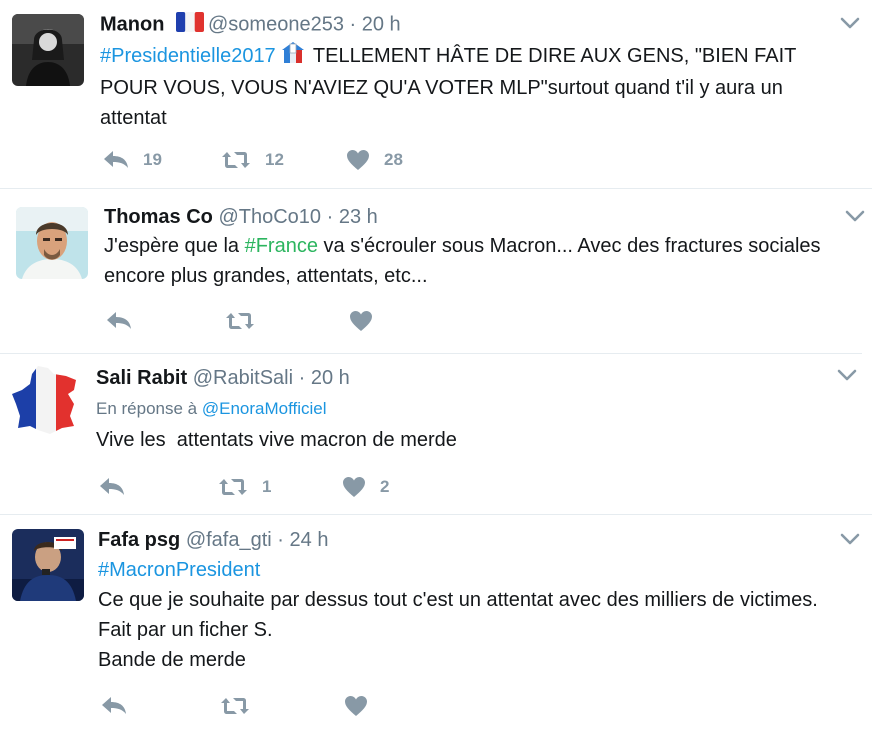  Describe the element at coordinates (385, 486) in the screenshot. I see `like-count: 2` at that location.